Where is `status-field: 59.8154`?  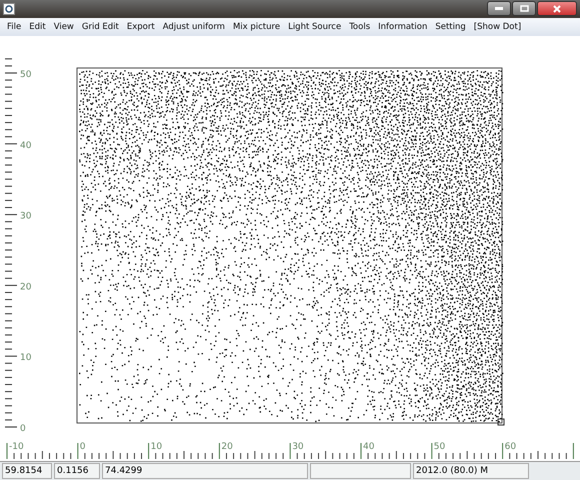
status-field: 59.8154 is located at coordinates (27, 471).